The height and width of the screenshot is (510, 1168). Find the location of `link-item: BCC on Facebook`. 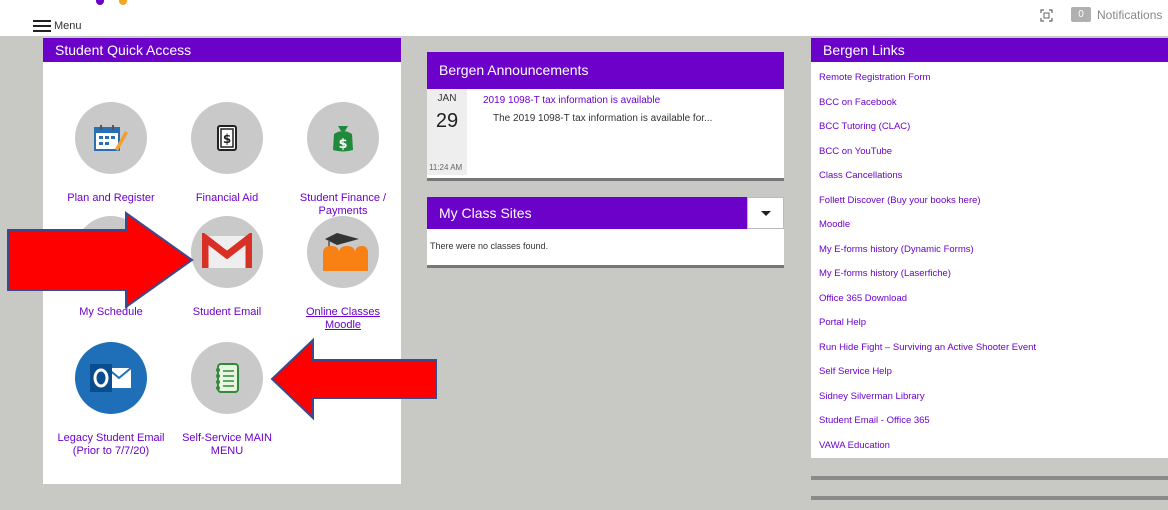

link-item: BCC on Facebook is located at coordinates (989, 99).